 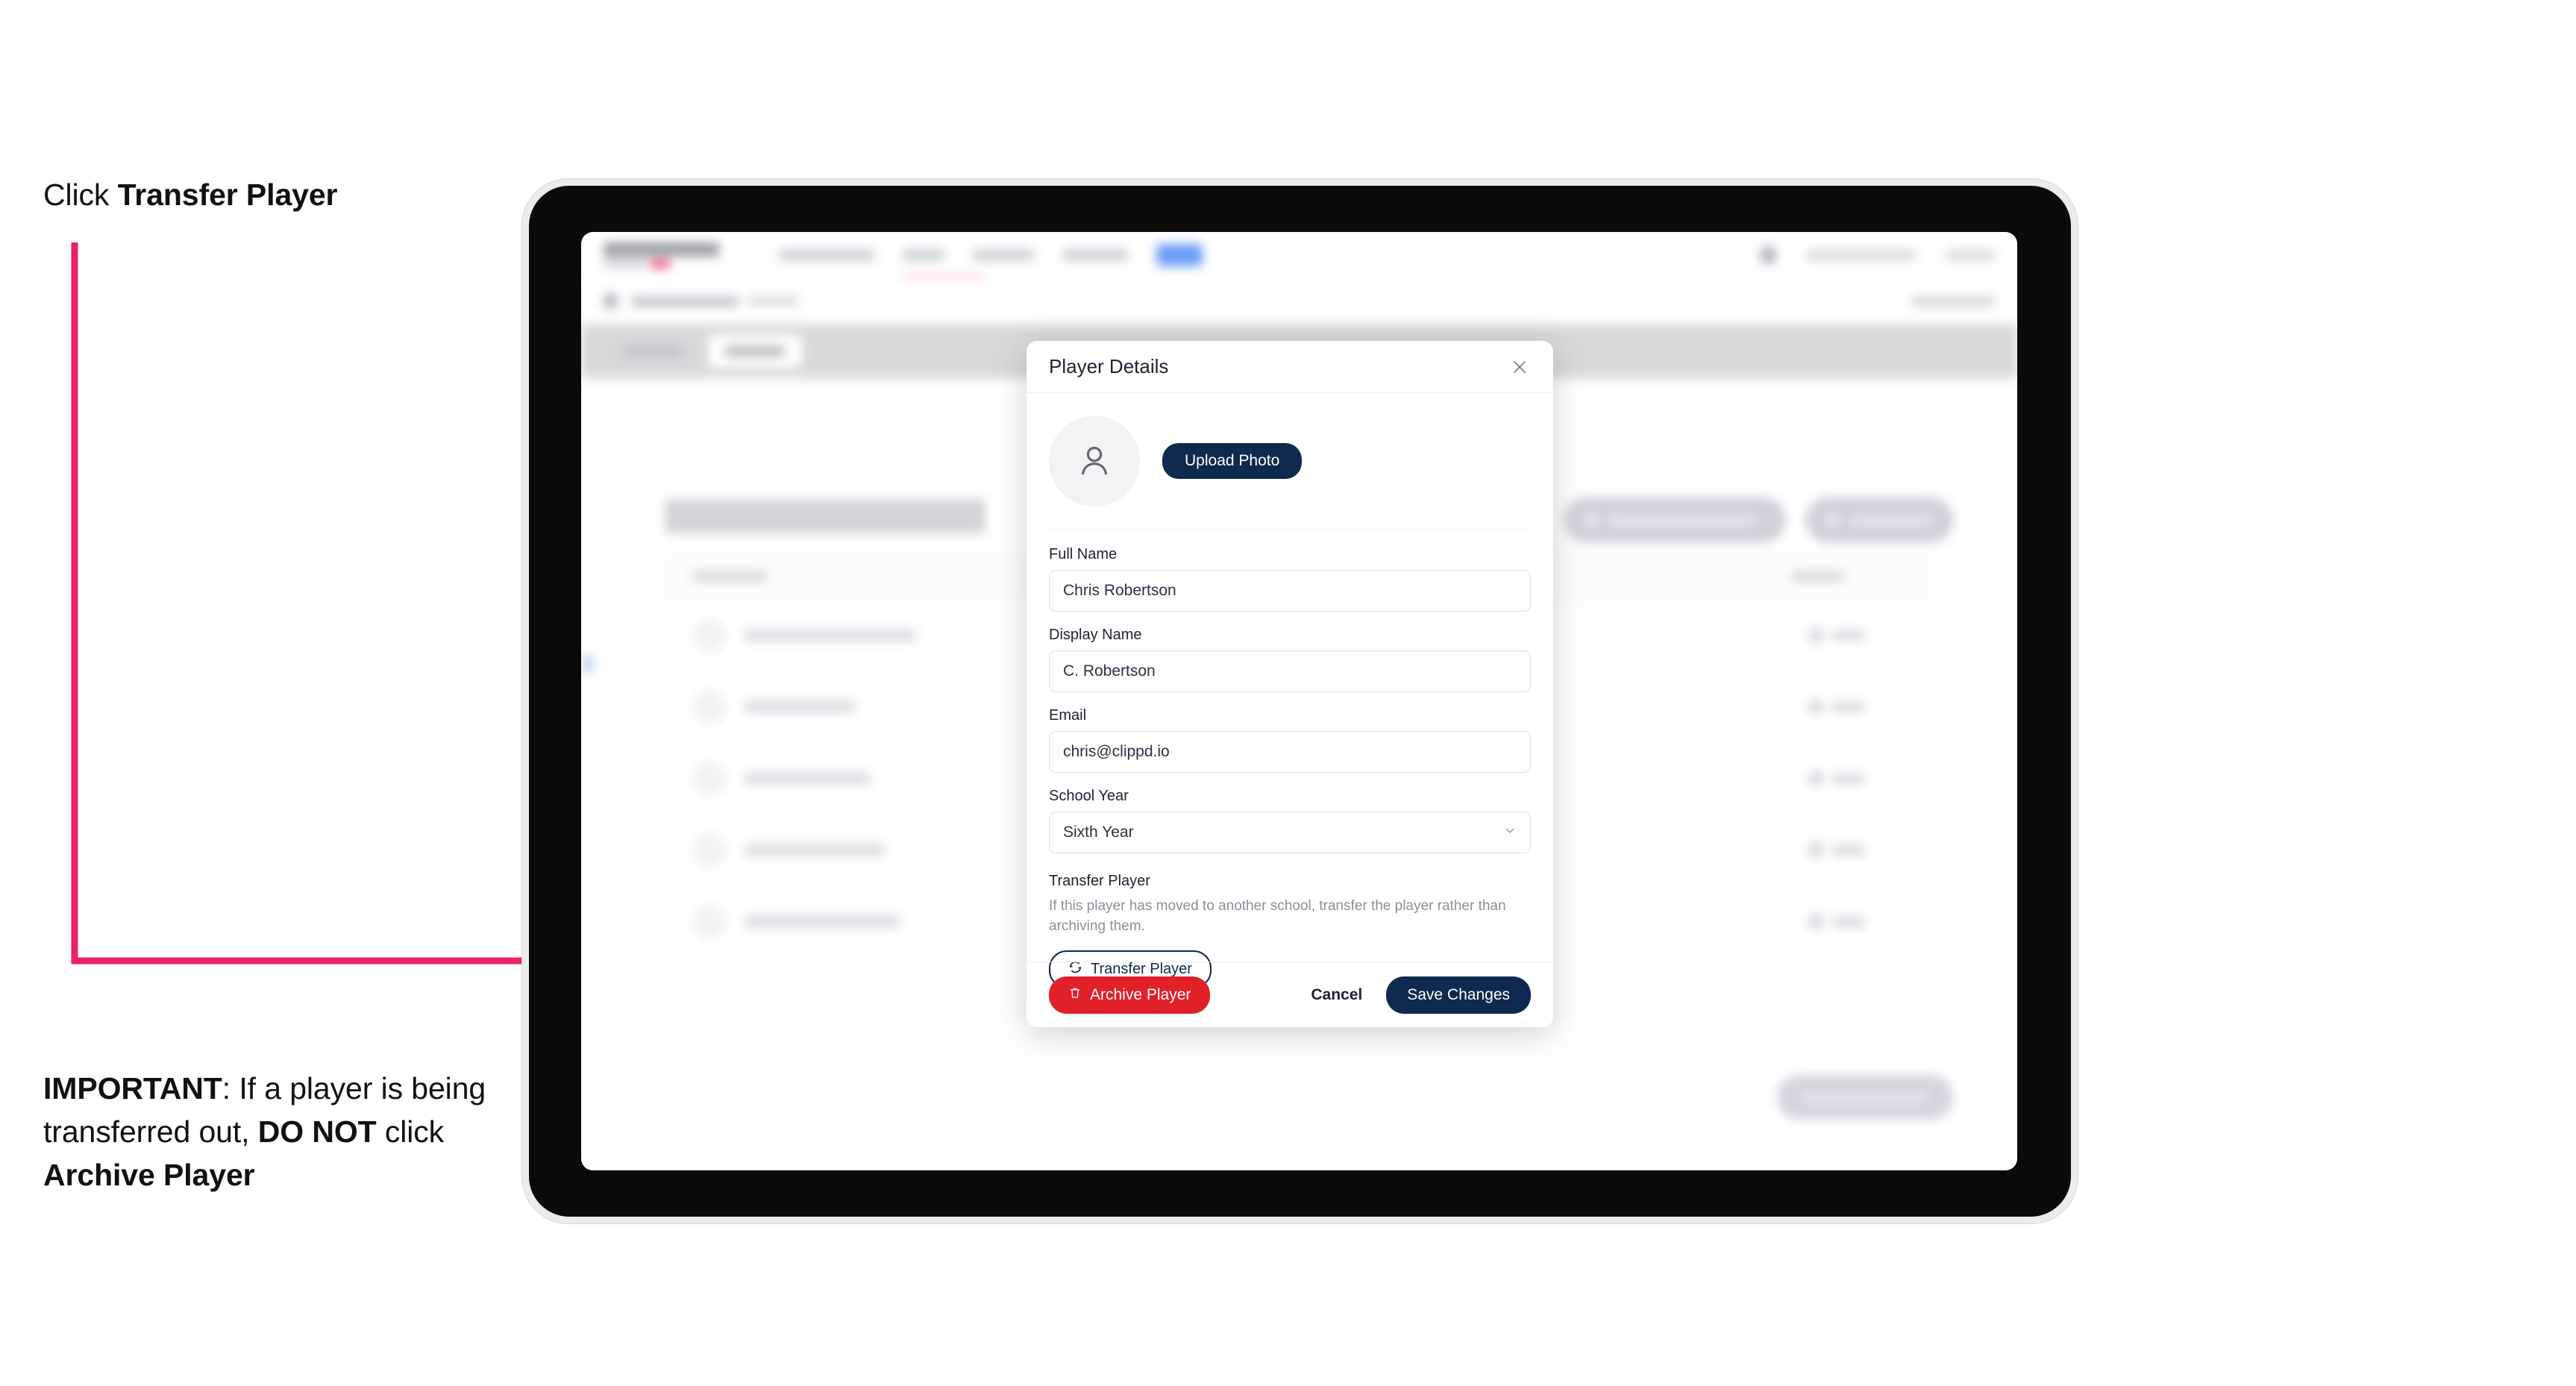 I want to click on field-label-school-year: School Year, so click(x=1089, y=796).